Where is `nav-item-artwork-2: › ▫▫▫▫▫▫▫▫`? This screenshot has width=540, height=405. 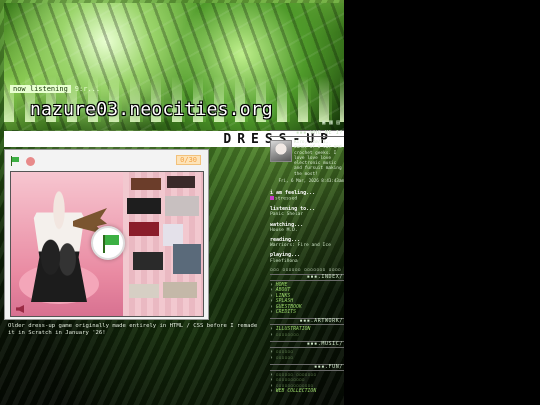 nav-item-artwork-2: › ▫▫▫▫▫▫▫▫ is located at coordinates (307, 335).